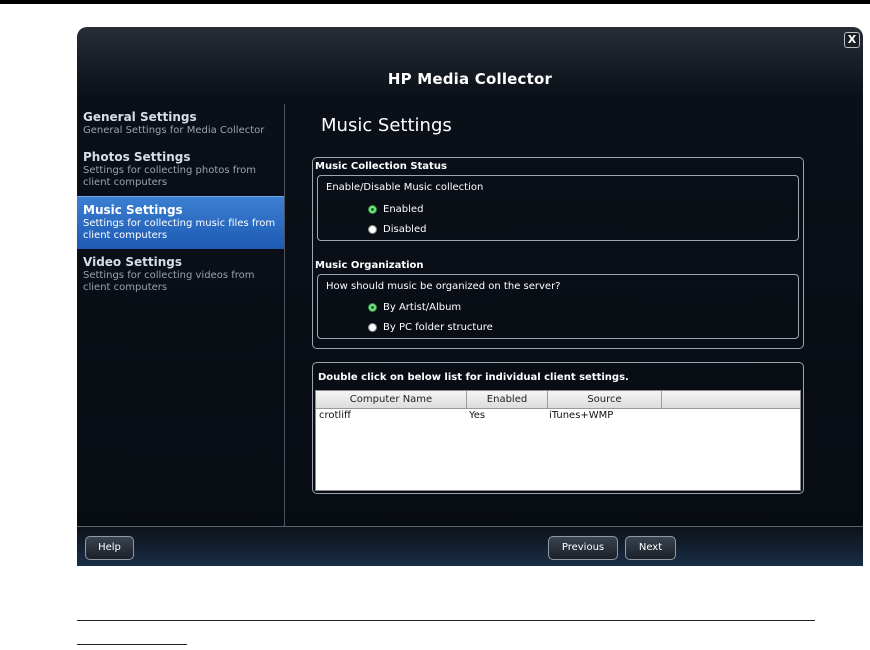 The height and width of the screenshot is (650, 870). Describe the element at coordinates (137, 157) in the screenshot. I see `sidebar-item-title: Photos Settings` at that location.